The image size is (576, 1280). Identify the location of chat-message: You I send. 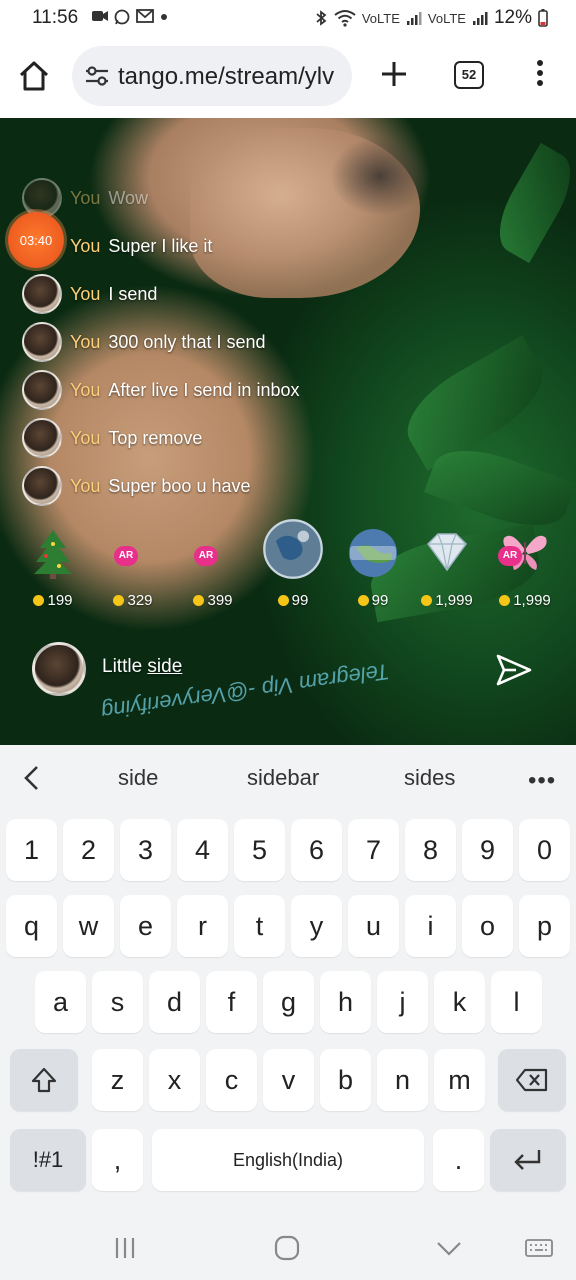
(89, 294).